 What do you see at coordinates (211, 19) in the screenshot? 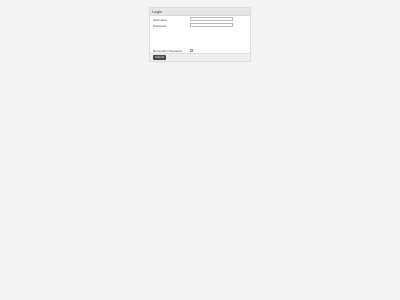
I see `username-input` at bounding box center [211, 19].